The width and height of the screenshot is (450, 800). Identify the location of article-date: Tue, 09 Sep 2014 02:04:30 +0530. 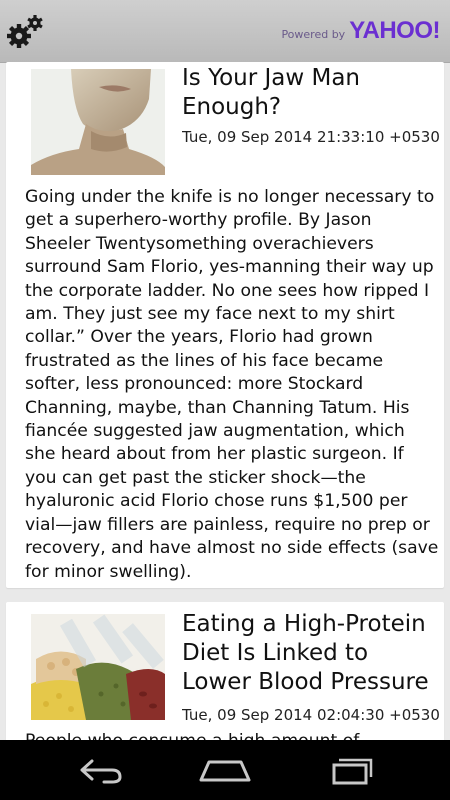
(311, 715).